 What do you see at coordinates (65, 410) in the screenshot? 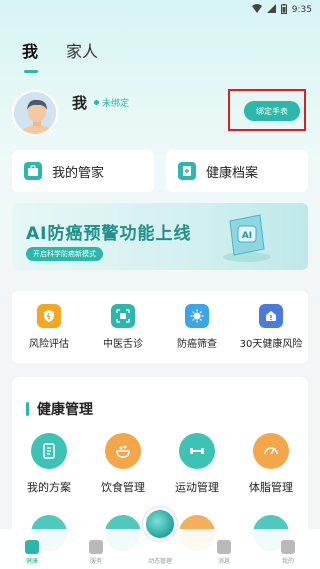
I see `health-management-label: 健康管理` at bounding box center [65, 410].